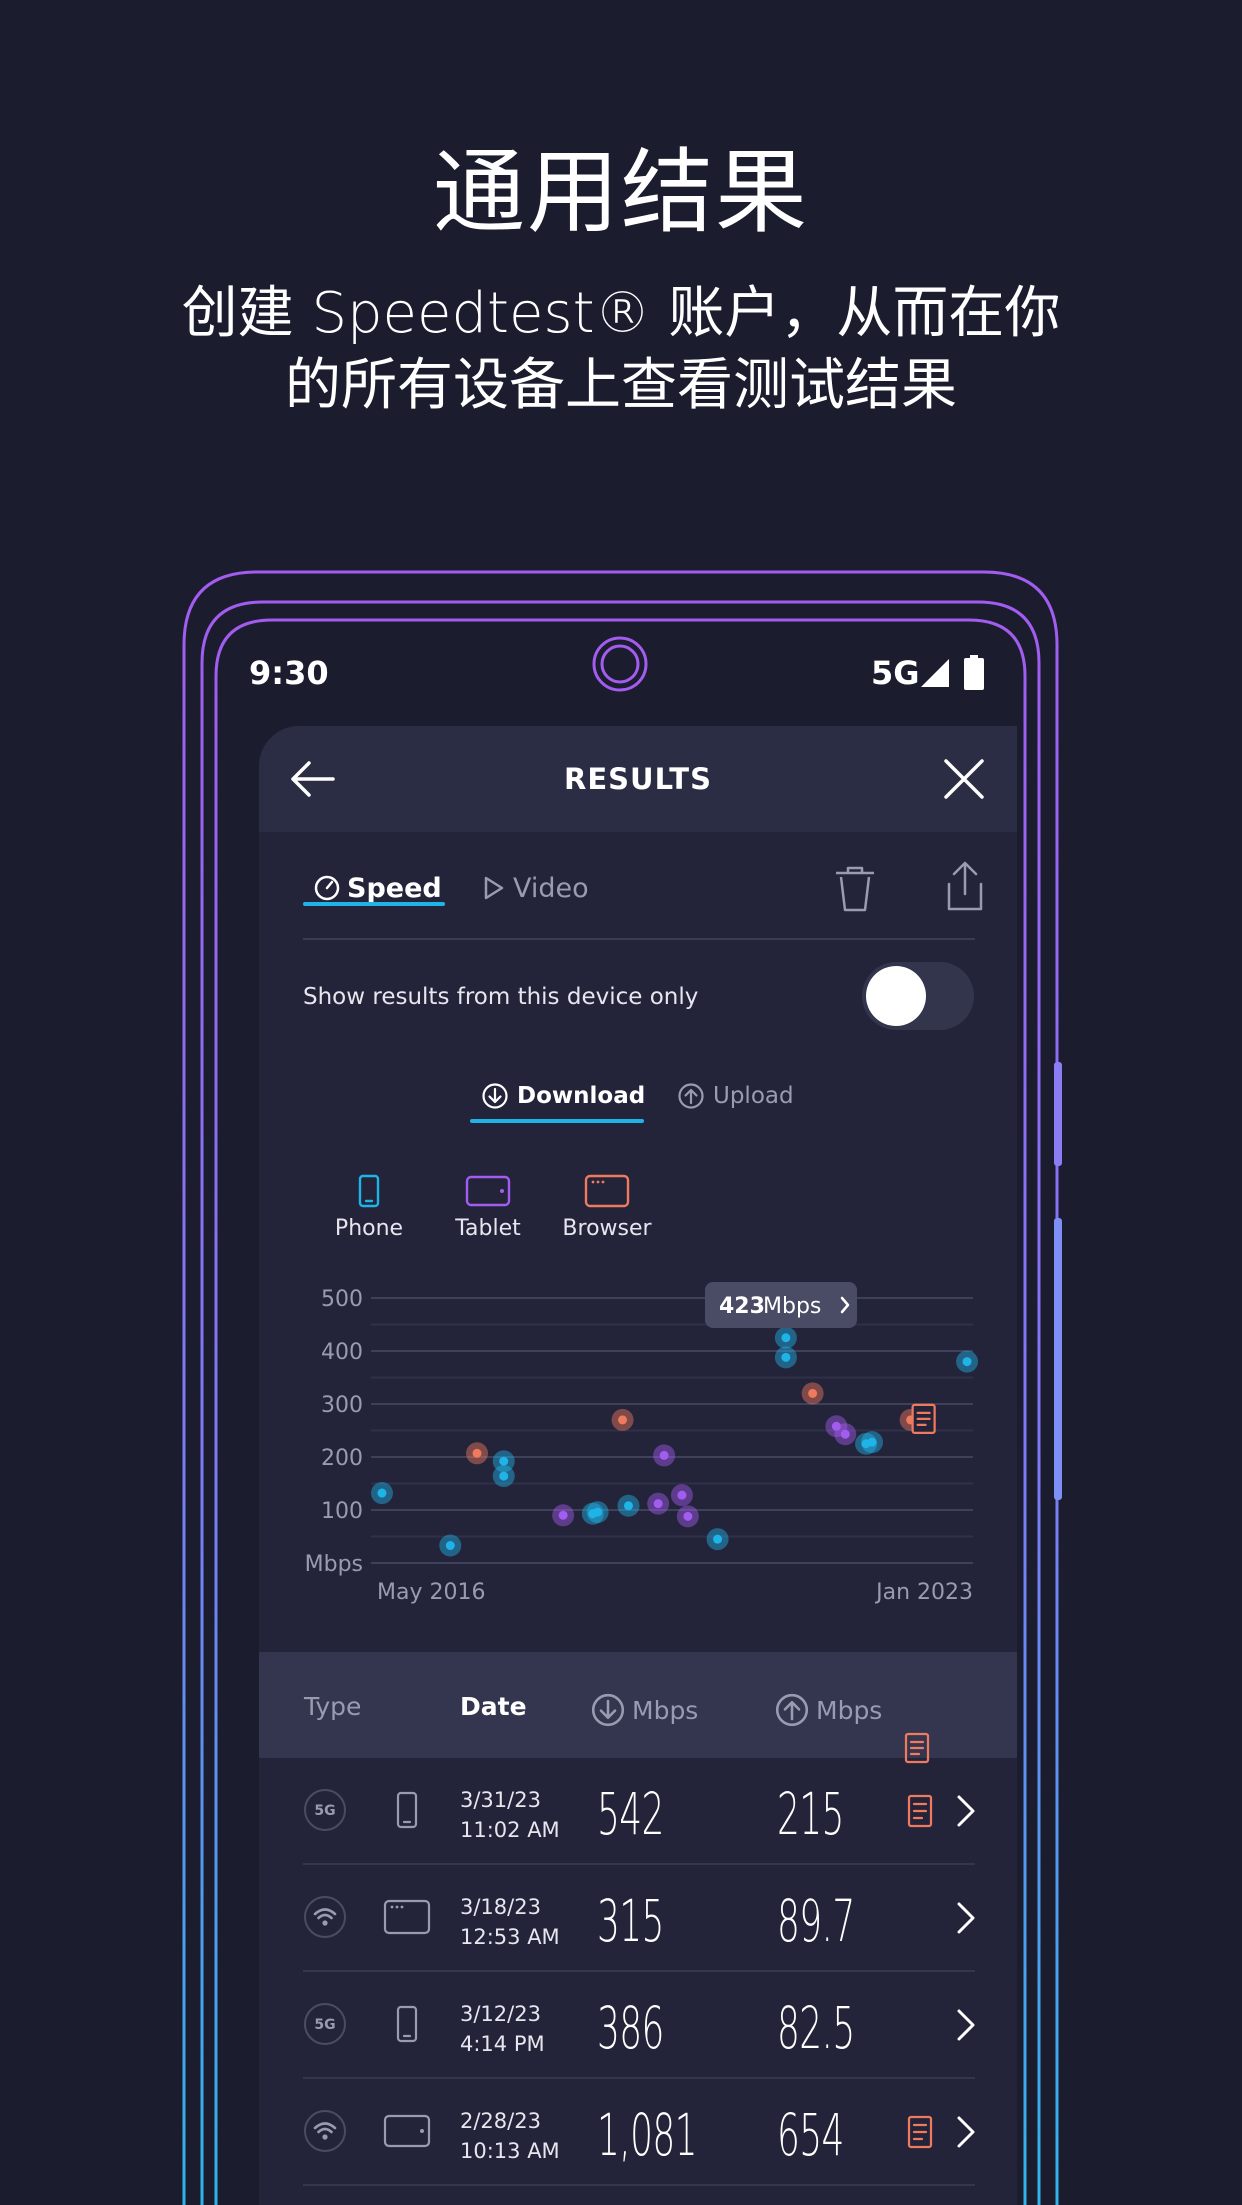 The width and height of the screenshot is (1242, 2205). I want to click on column-type: Type, so click(332, 1706).